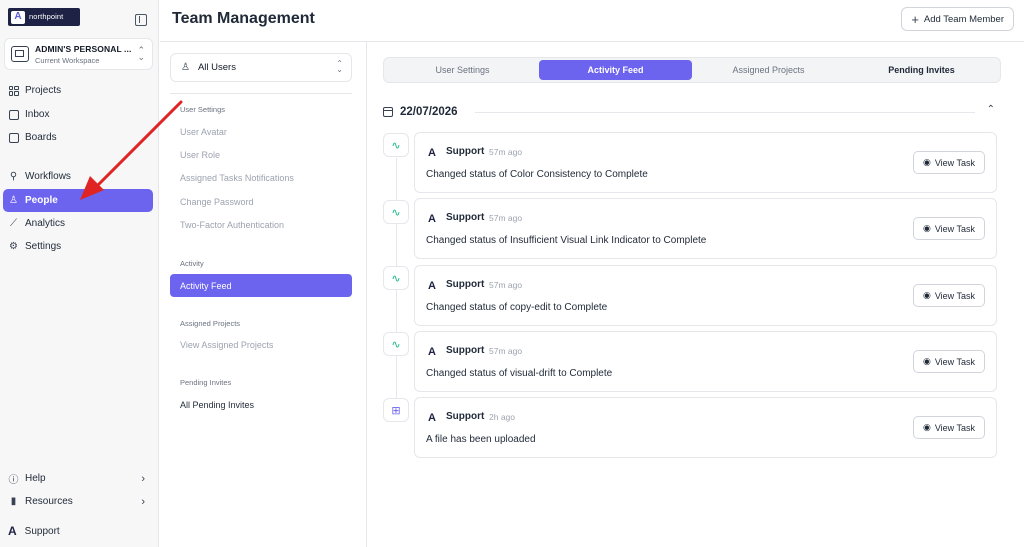  Describe the element at coordinates (192, 263) in the screenshot. I see `section-heading: Activity` at that location.